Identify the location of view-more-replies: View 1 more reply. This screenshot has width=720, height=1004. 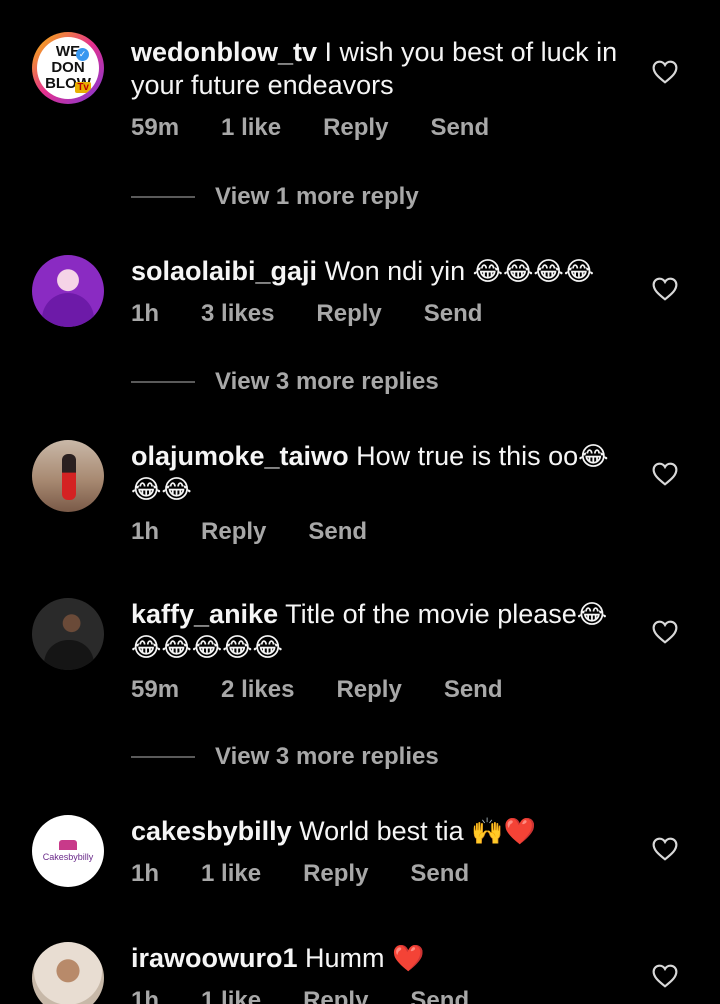
(275, 197).